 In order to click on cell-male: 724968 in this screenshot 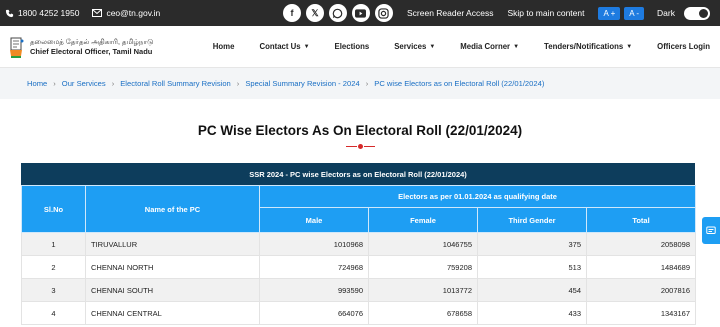, I will do `click(314, 267)`.